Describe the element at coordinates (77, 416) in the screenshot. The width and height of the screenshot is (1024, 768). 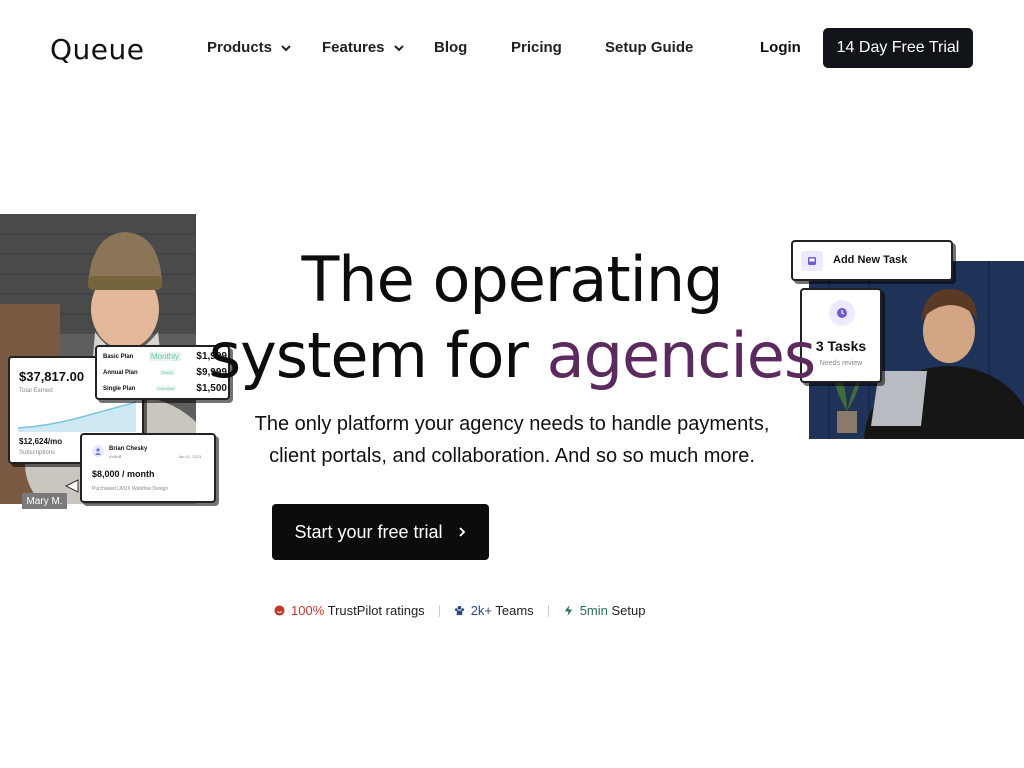
I see `earnings-sparkline` at that location.